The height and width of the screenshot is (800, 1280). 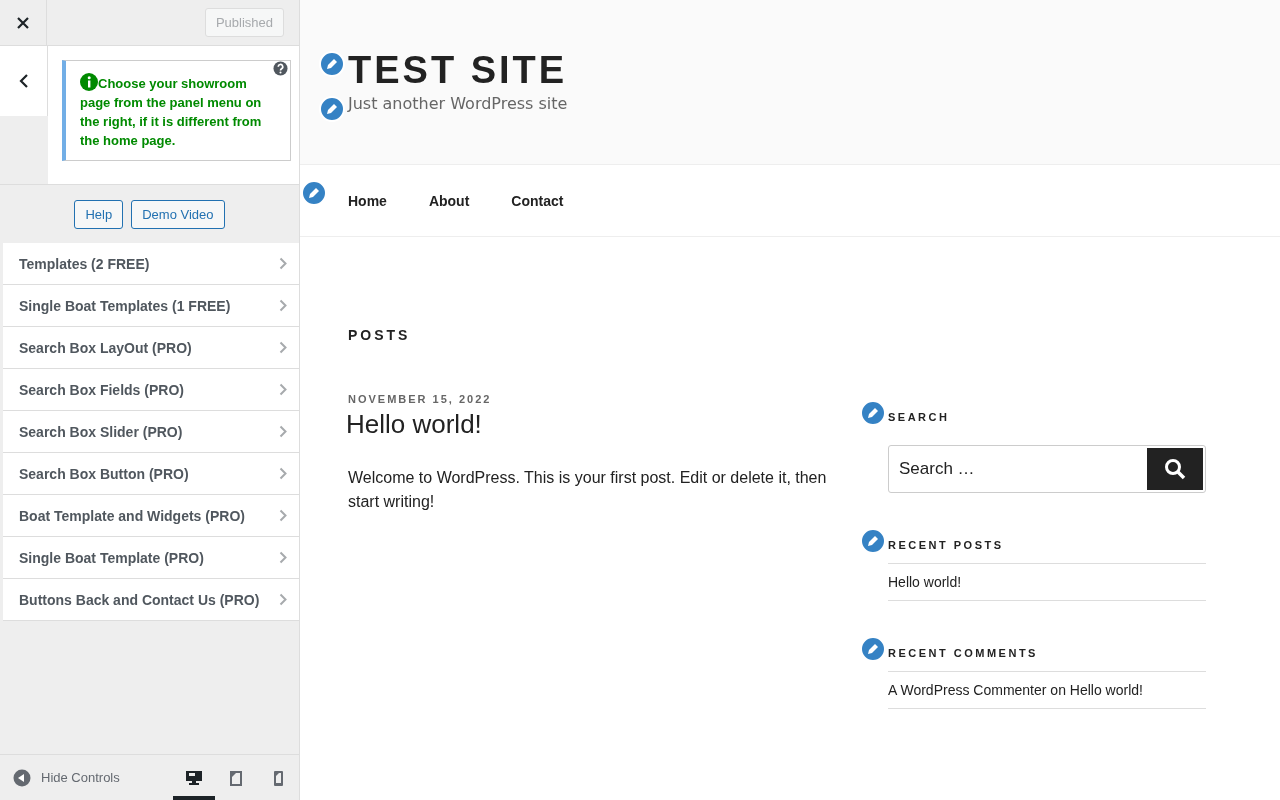 I want to click on search-icon, so click(x=1175, y=469).